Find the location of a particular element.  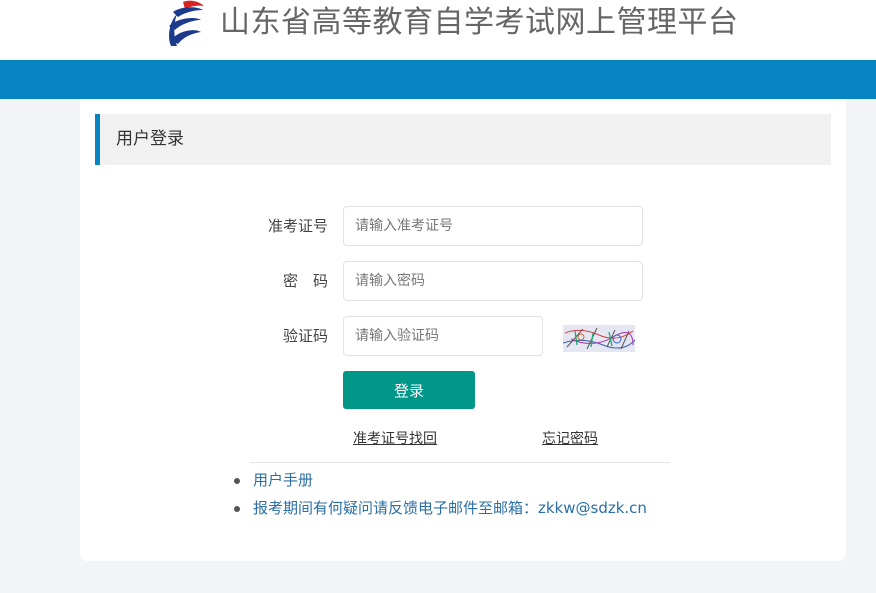

password-input is located at coordinates (493, 281).